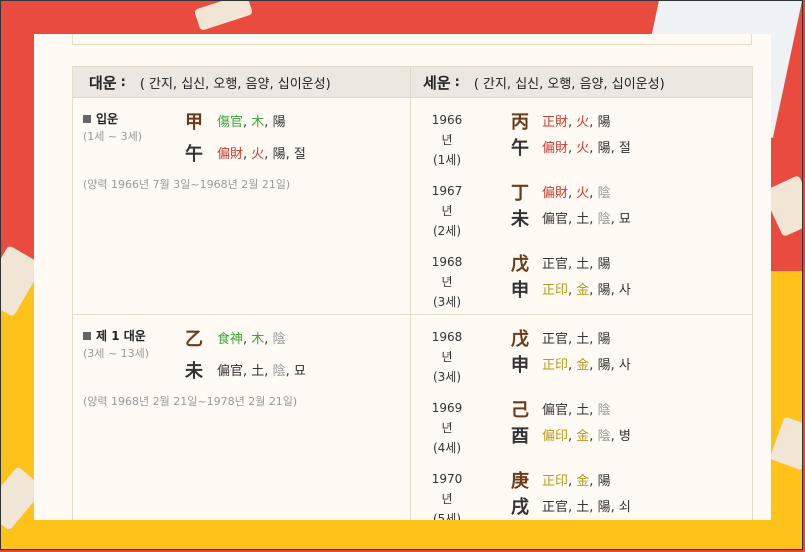 The image size is (805, 552). Describe the element at coordinates (187, 184) in the screenshot. I see `daeun-date-range: (양력 1966년 7월 3일~1968년 2월 21일)` at that location.